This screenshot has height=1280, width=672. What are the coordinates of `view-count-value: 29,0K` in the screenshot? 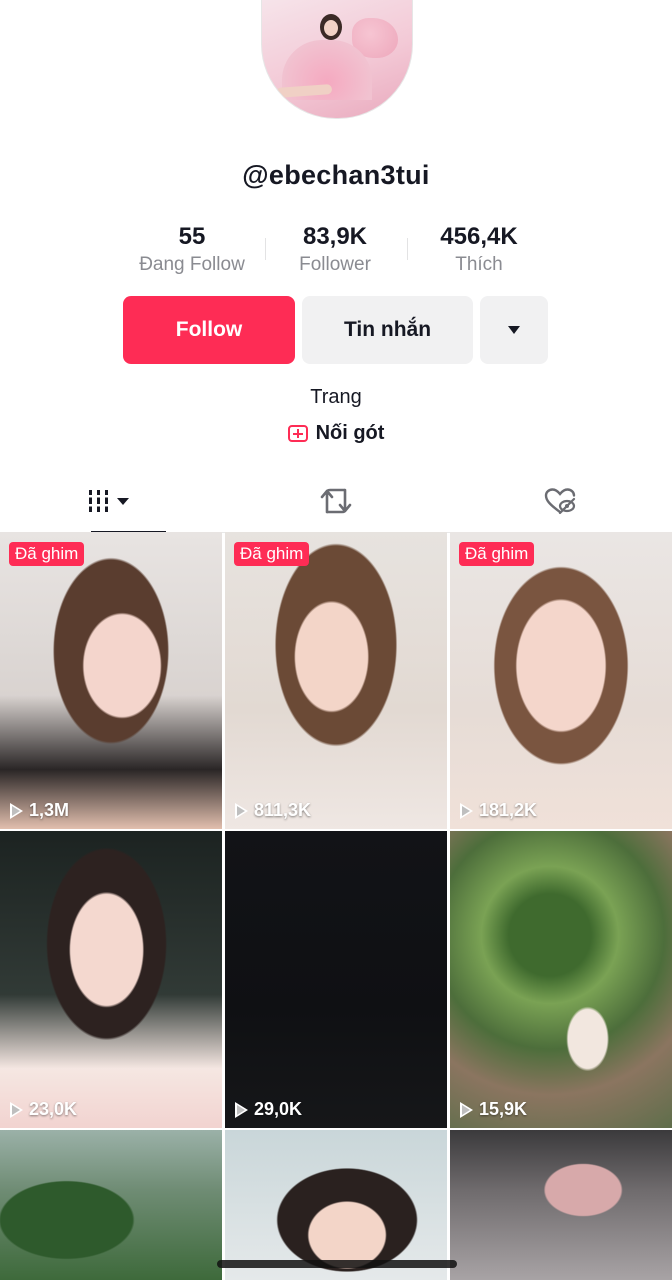 It's located at (278, 1109).